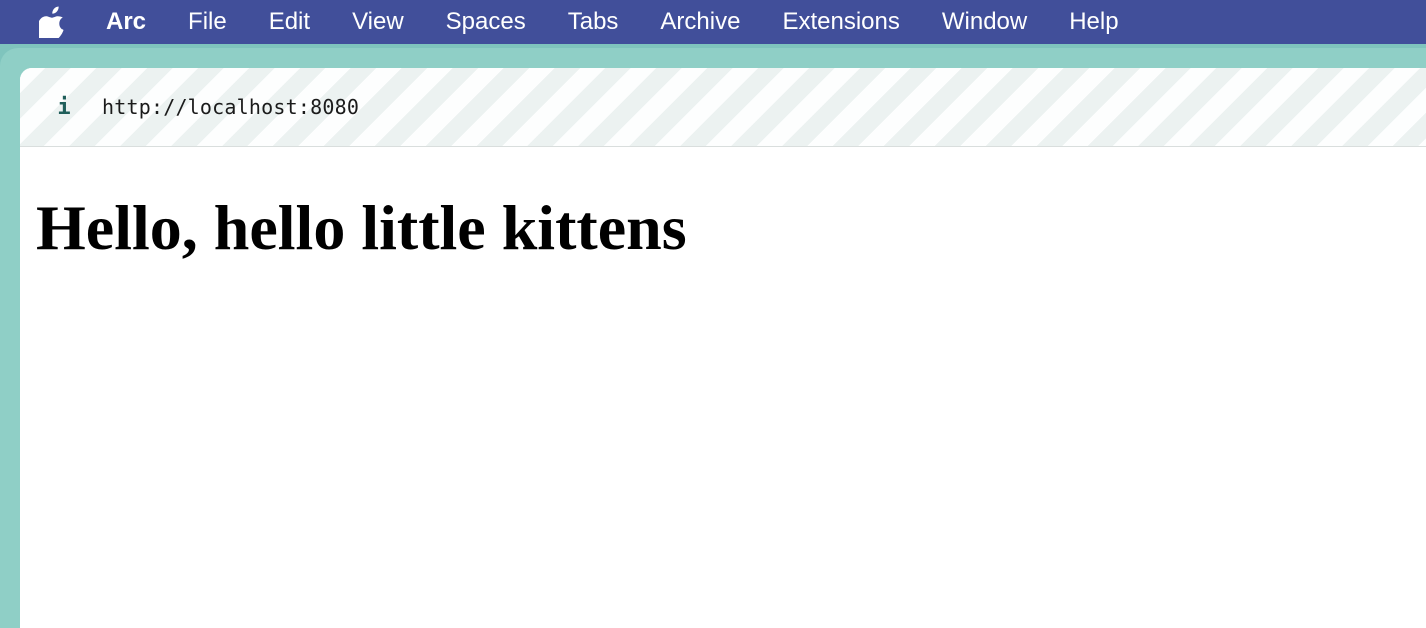 Image resolution: width=1426 pixels, height=628 pixels. Describe the element at coordinates (723, 228) in the screenshot. I see `page-content: Hello, hello little kittens` at that location.